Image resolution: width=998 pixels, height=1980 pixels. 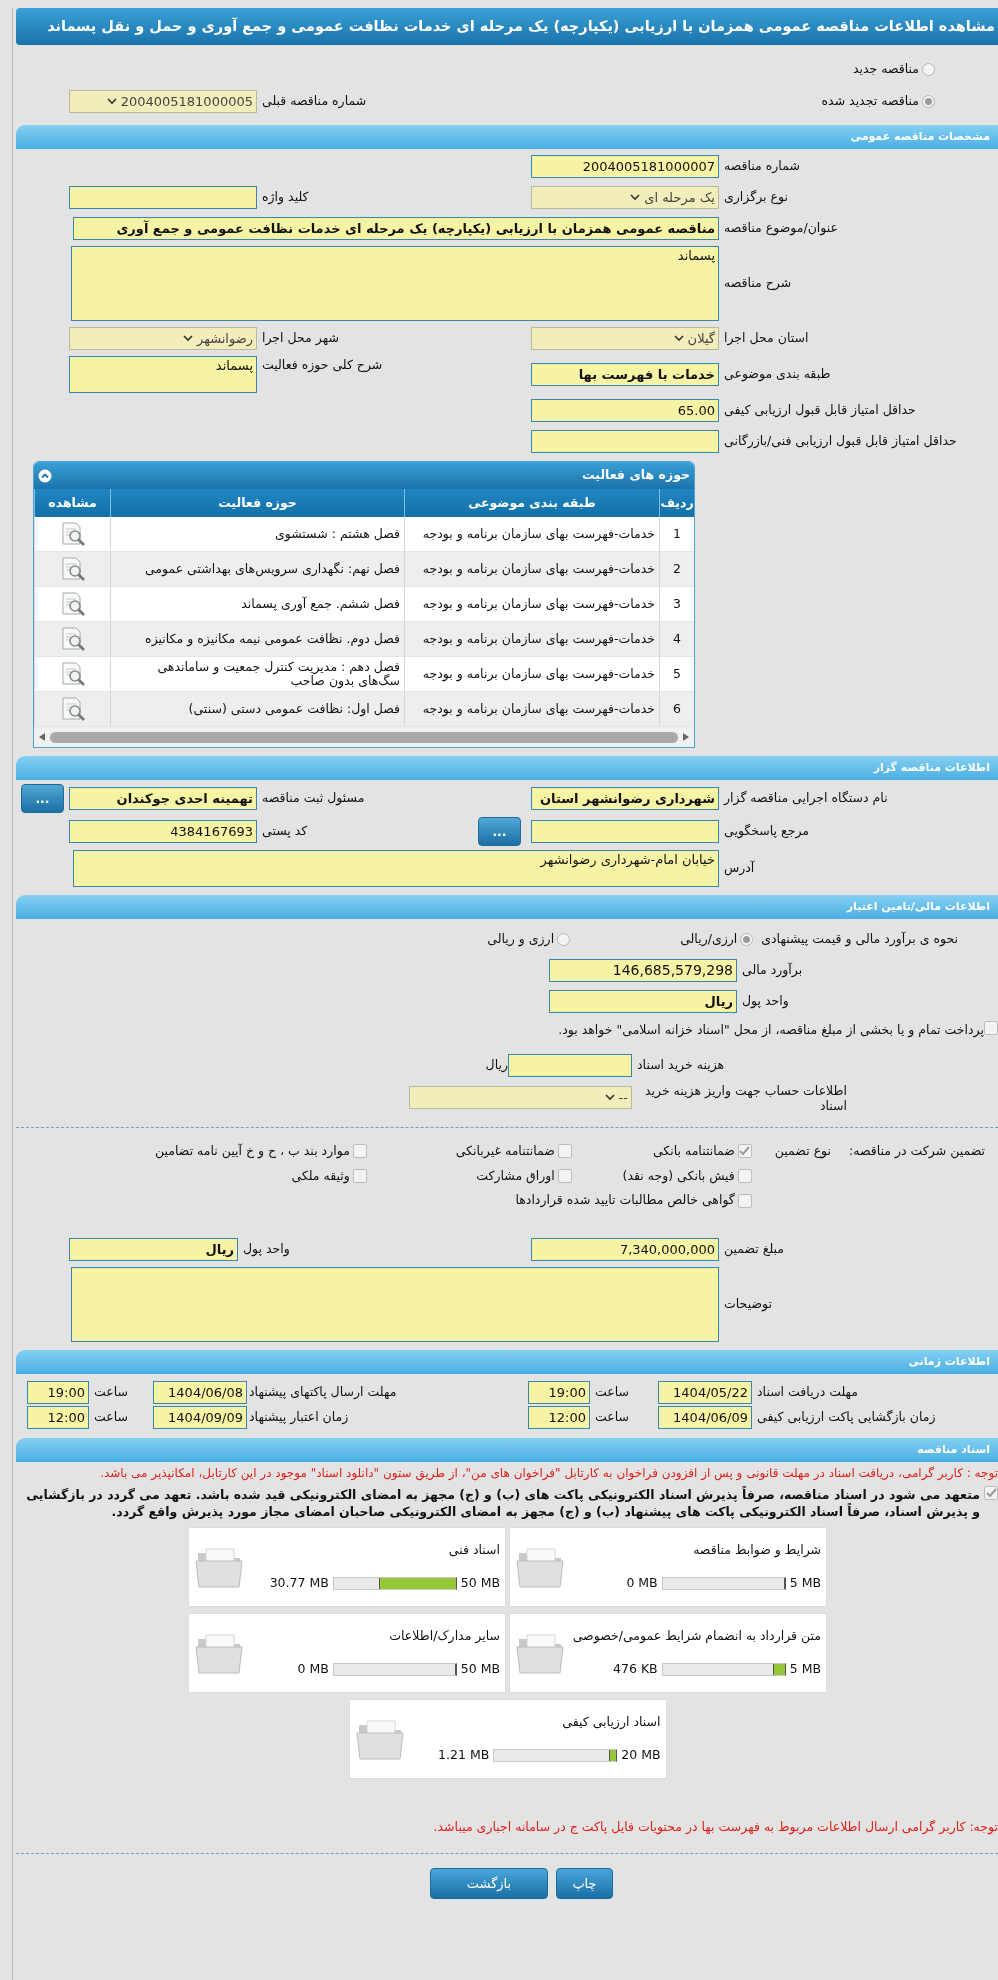 I want to click on text-field: خدمات با فهرست بها, so click(x=625, y=374).